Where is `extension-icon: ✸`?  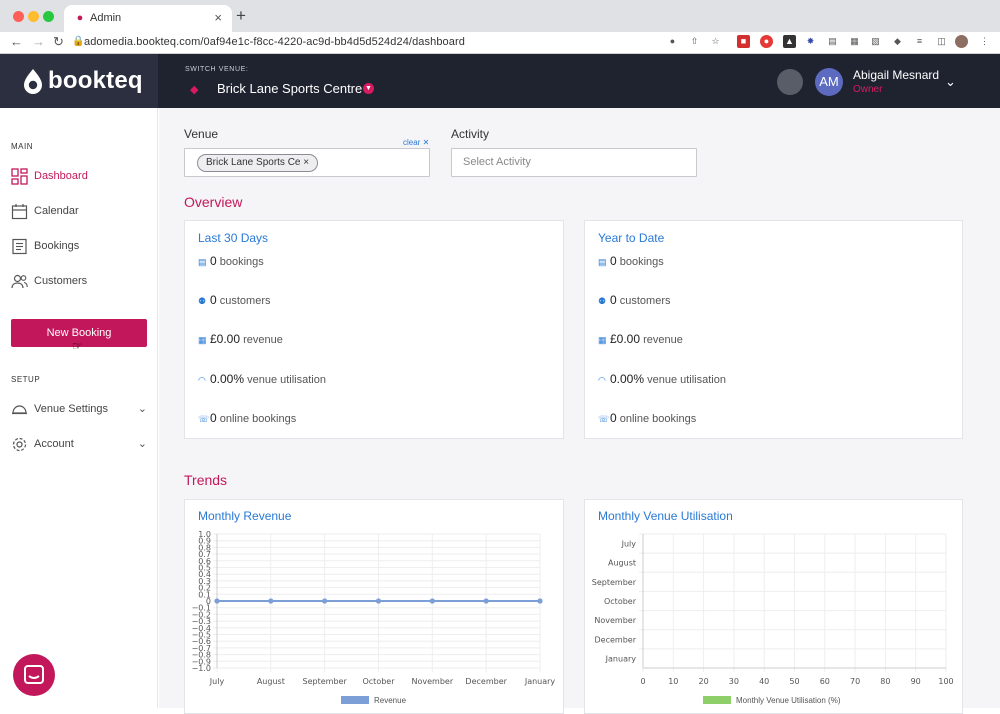
extension-icon: ✸ is located at coordinates (810, 41).